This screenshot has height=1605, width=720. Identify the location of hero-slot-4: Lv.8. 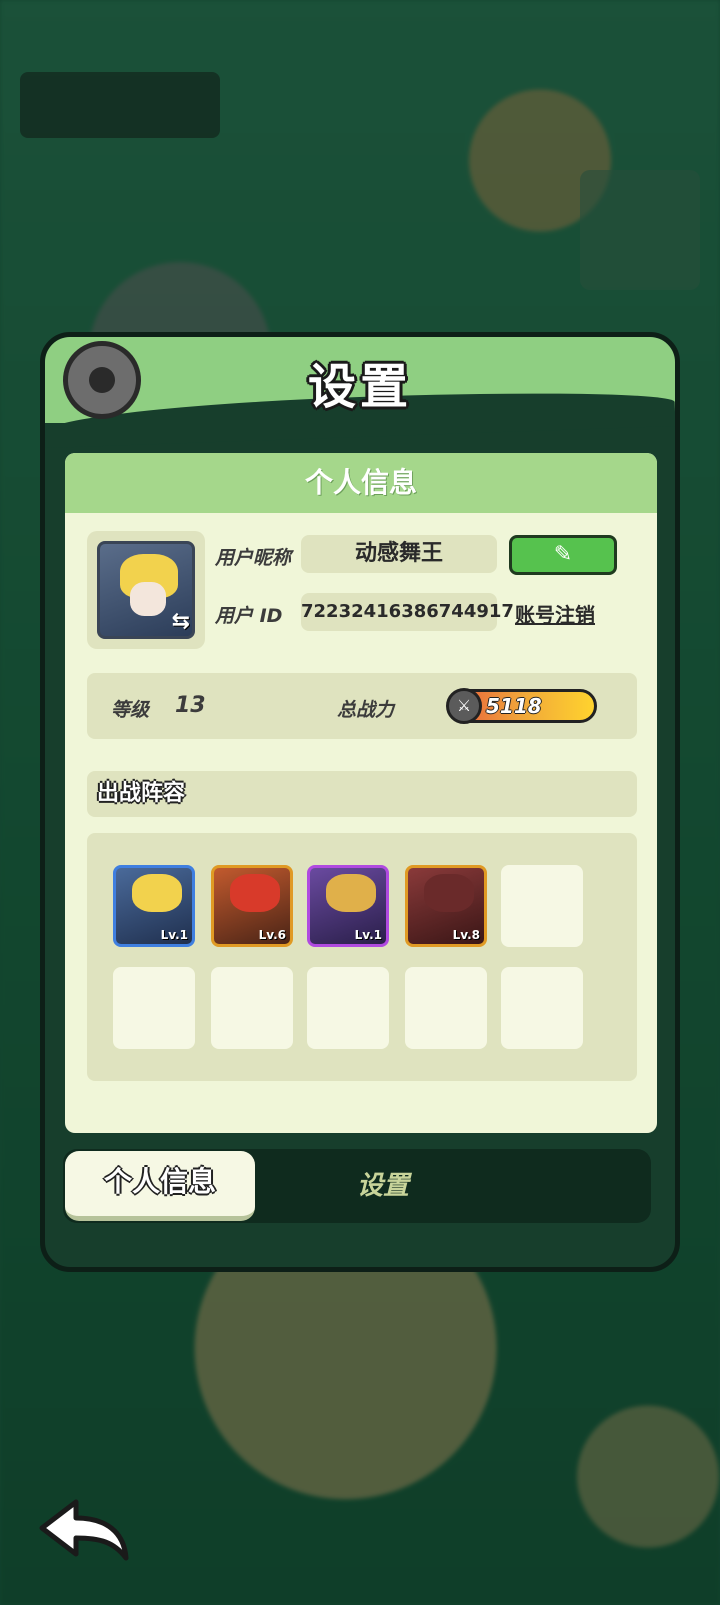
(446, 906).